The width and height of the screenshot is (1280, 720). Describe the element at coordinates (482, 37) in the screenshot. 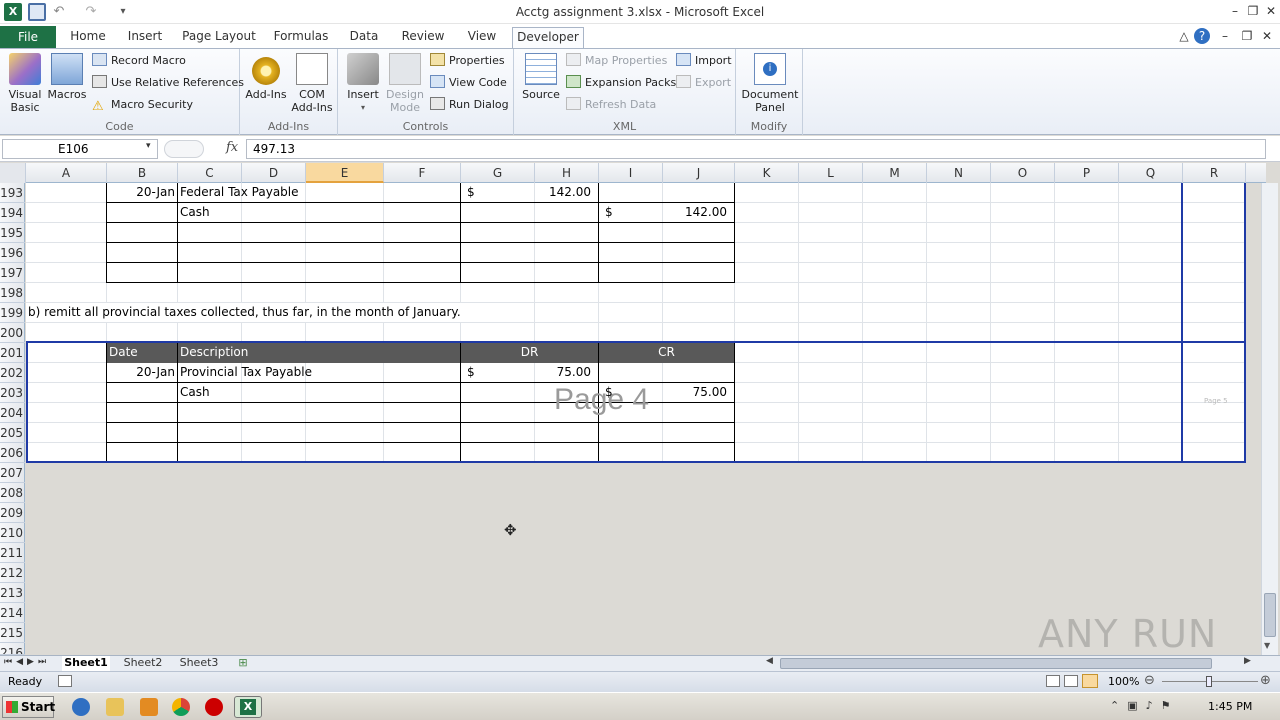

I see `tab-view: View` at that location.